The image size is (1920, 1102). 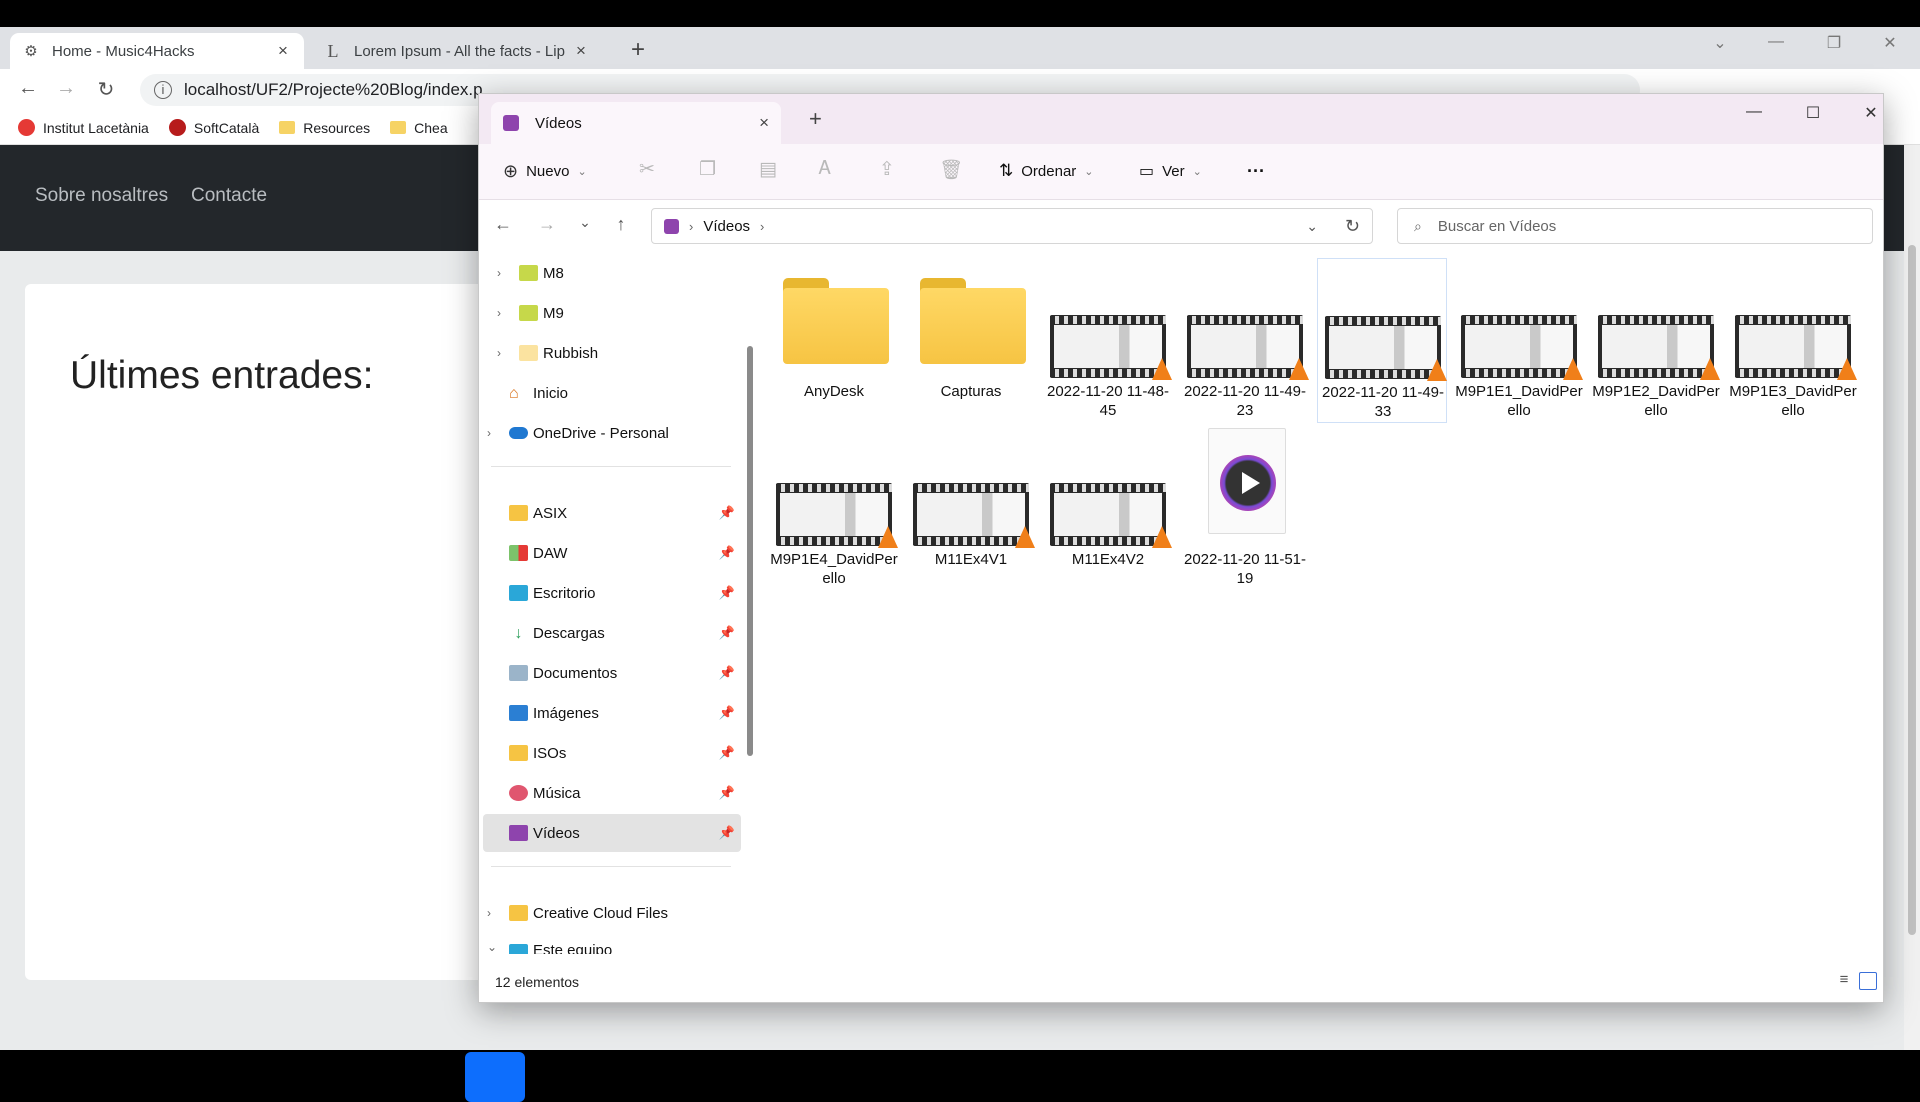 I want to click on info-icon: i, so click(x=163, y=90).